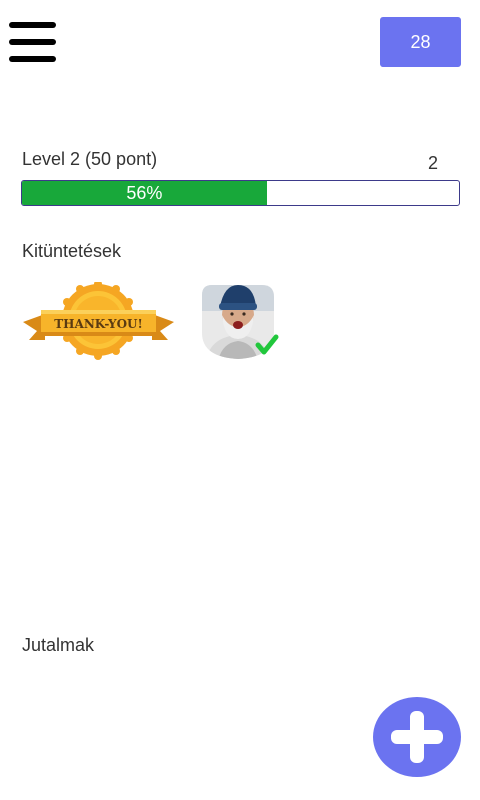  I want to click on profile-photo-badge-icon, so click(240, 322).